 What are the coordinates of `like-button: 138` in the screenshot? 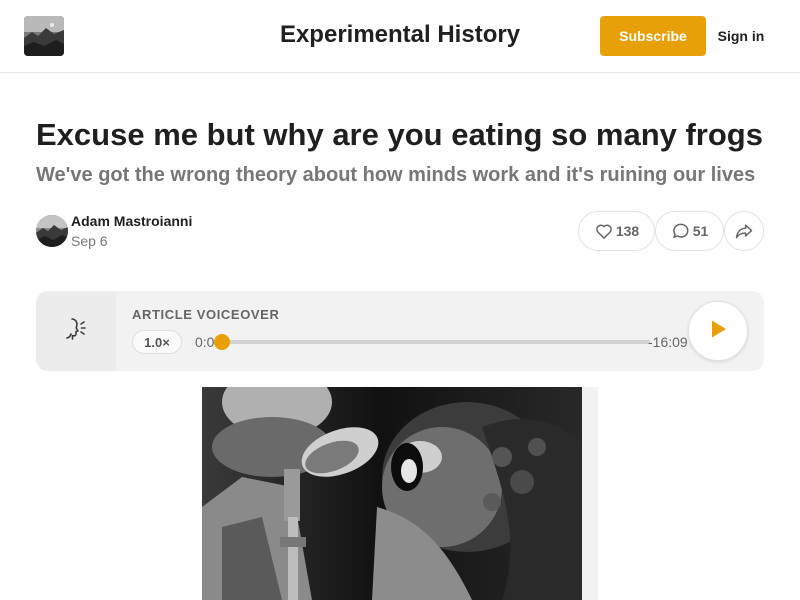 It's located at (616, 231).